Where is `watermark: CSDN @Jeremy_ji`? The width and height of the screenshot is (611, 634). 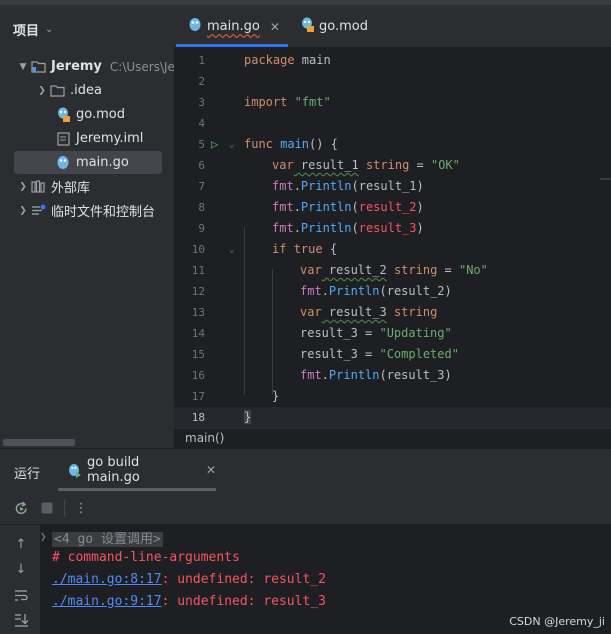 watermark: CSDN @Jeremy_ji is located at coordinates (557, 621).